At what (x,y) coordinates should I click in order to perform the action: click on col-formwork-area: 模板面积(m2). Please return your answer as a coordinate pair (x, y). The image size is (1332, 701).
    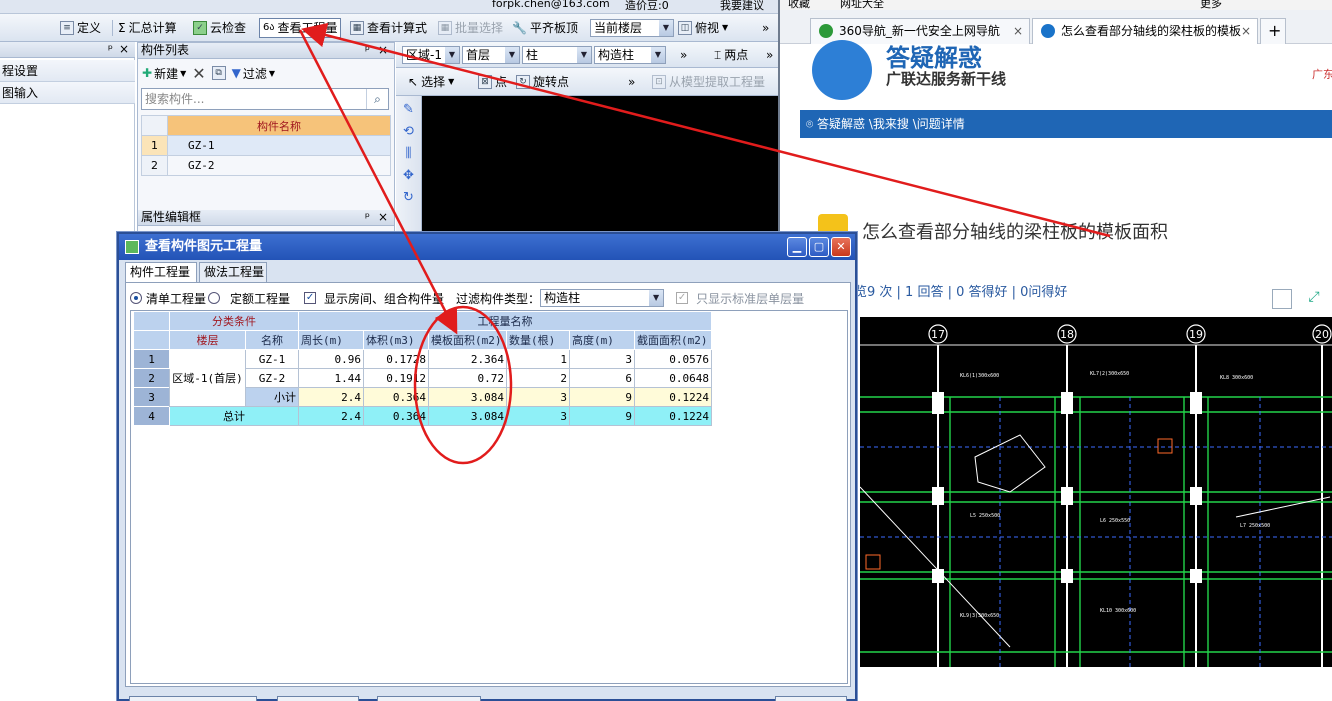
    Looking at the image, I should click on (467, 340).